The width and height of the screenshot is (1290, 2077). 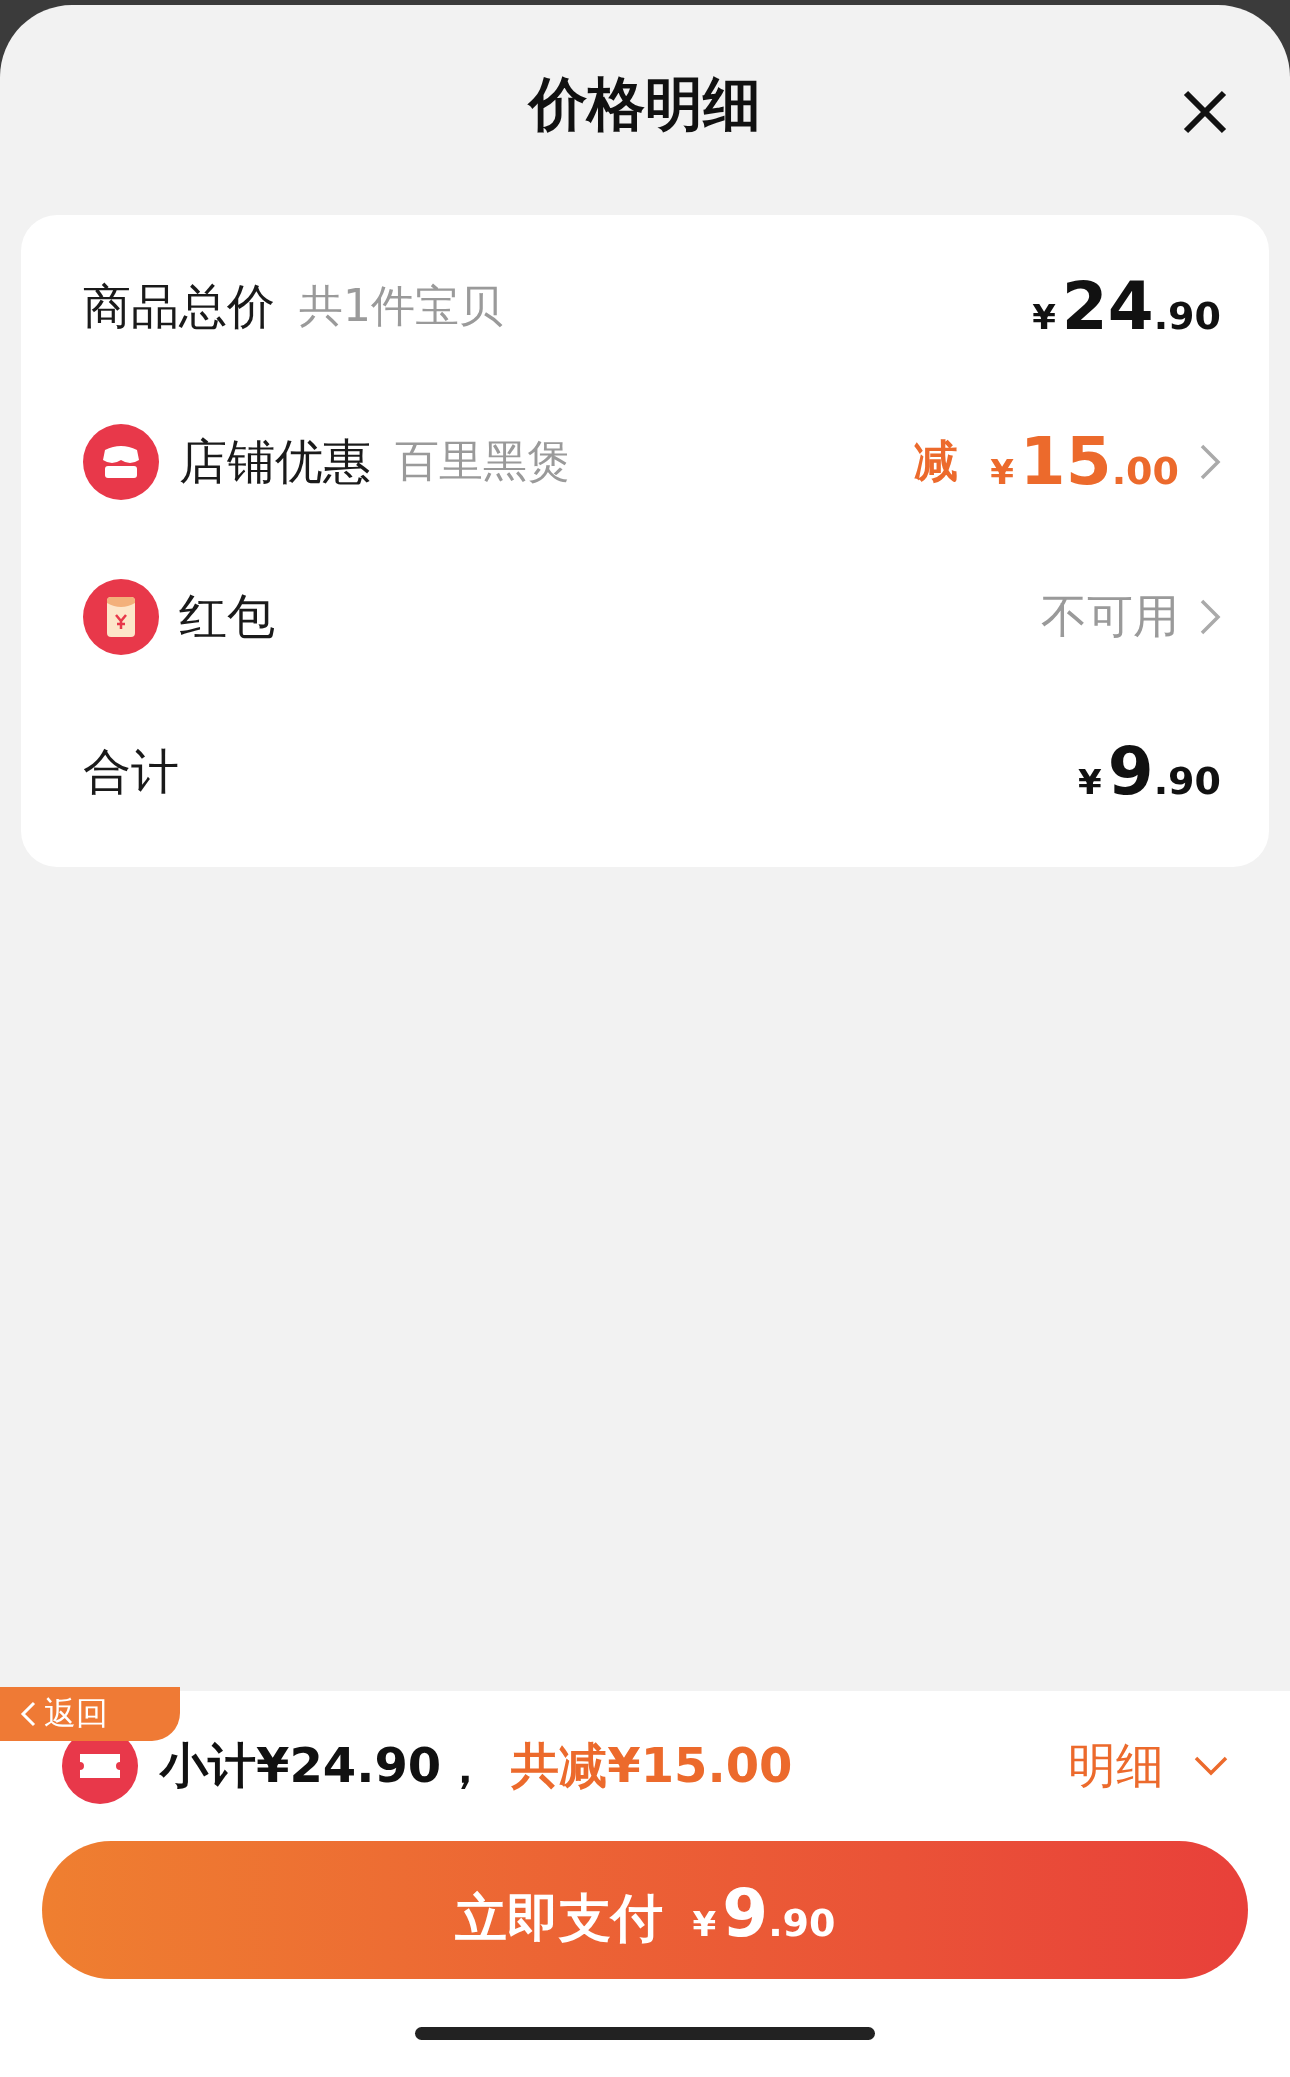 I want to click on chevron-left-icon, so click(x=28, y=1714).